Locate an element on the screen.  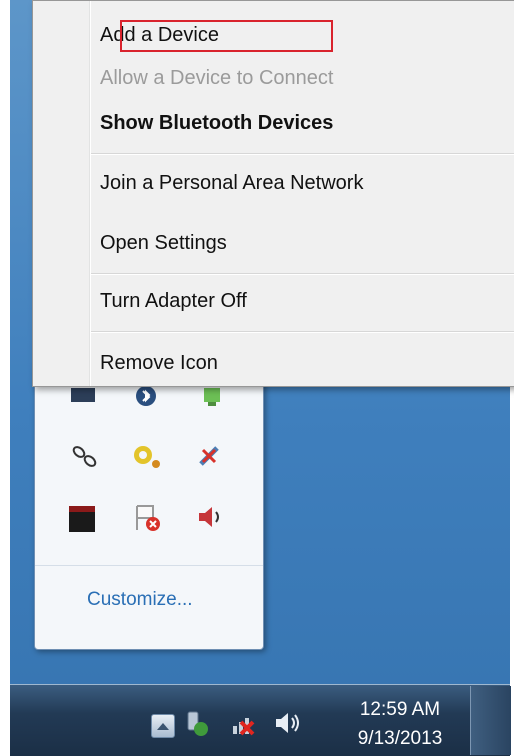
chevron-up-icon is located at coordinates (163, 726).